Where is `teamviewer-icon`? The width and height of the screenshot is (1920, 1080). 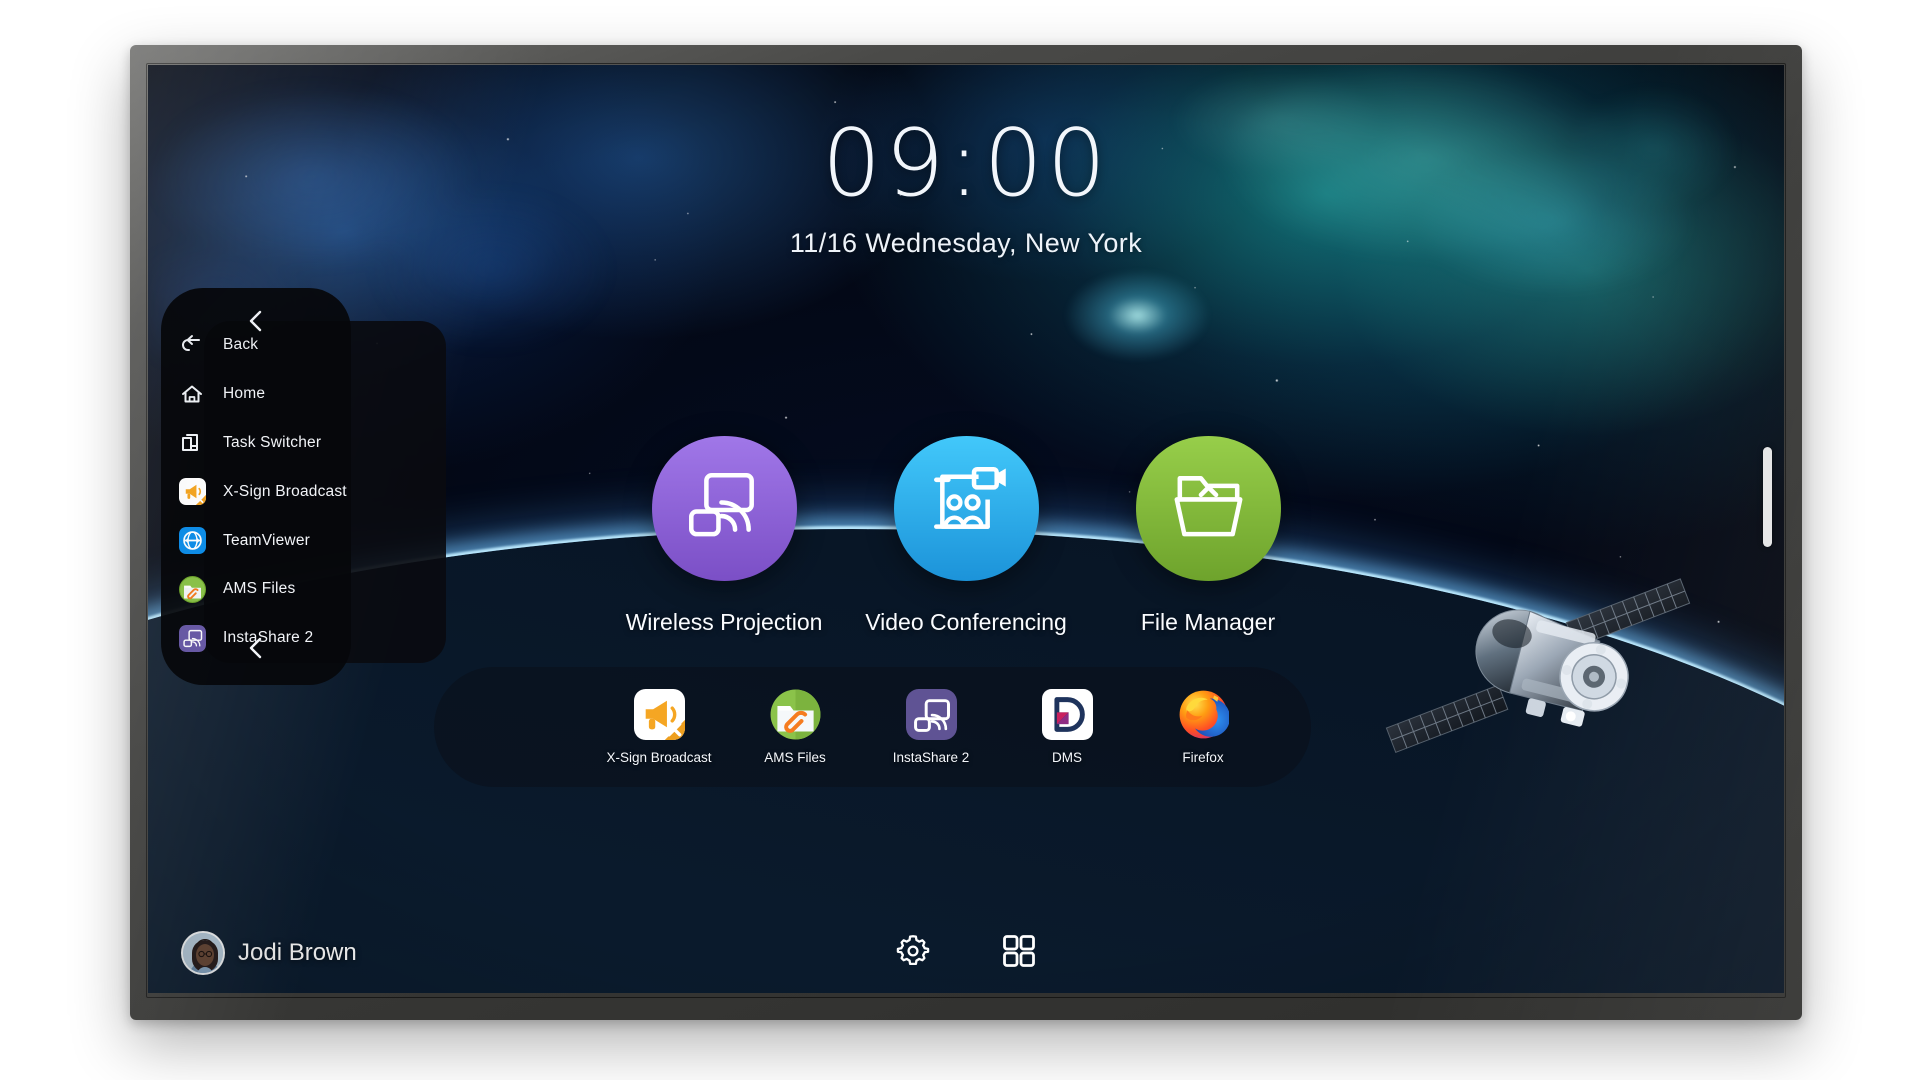 teamviewer-icon is located at coordinates (192, 541).